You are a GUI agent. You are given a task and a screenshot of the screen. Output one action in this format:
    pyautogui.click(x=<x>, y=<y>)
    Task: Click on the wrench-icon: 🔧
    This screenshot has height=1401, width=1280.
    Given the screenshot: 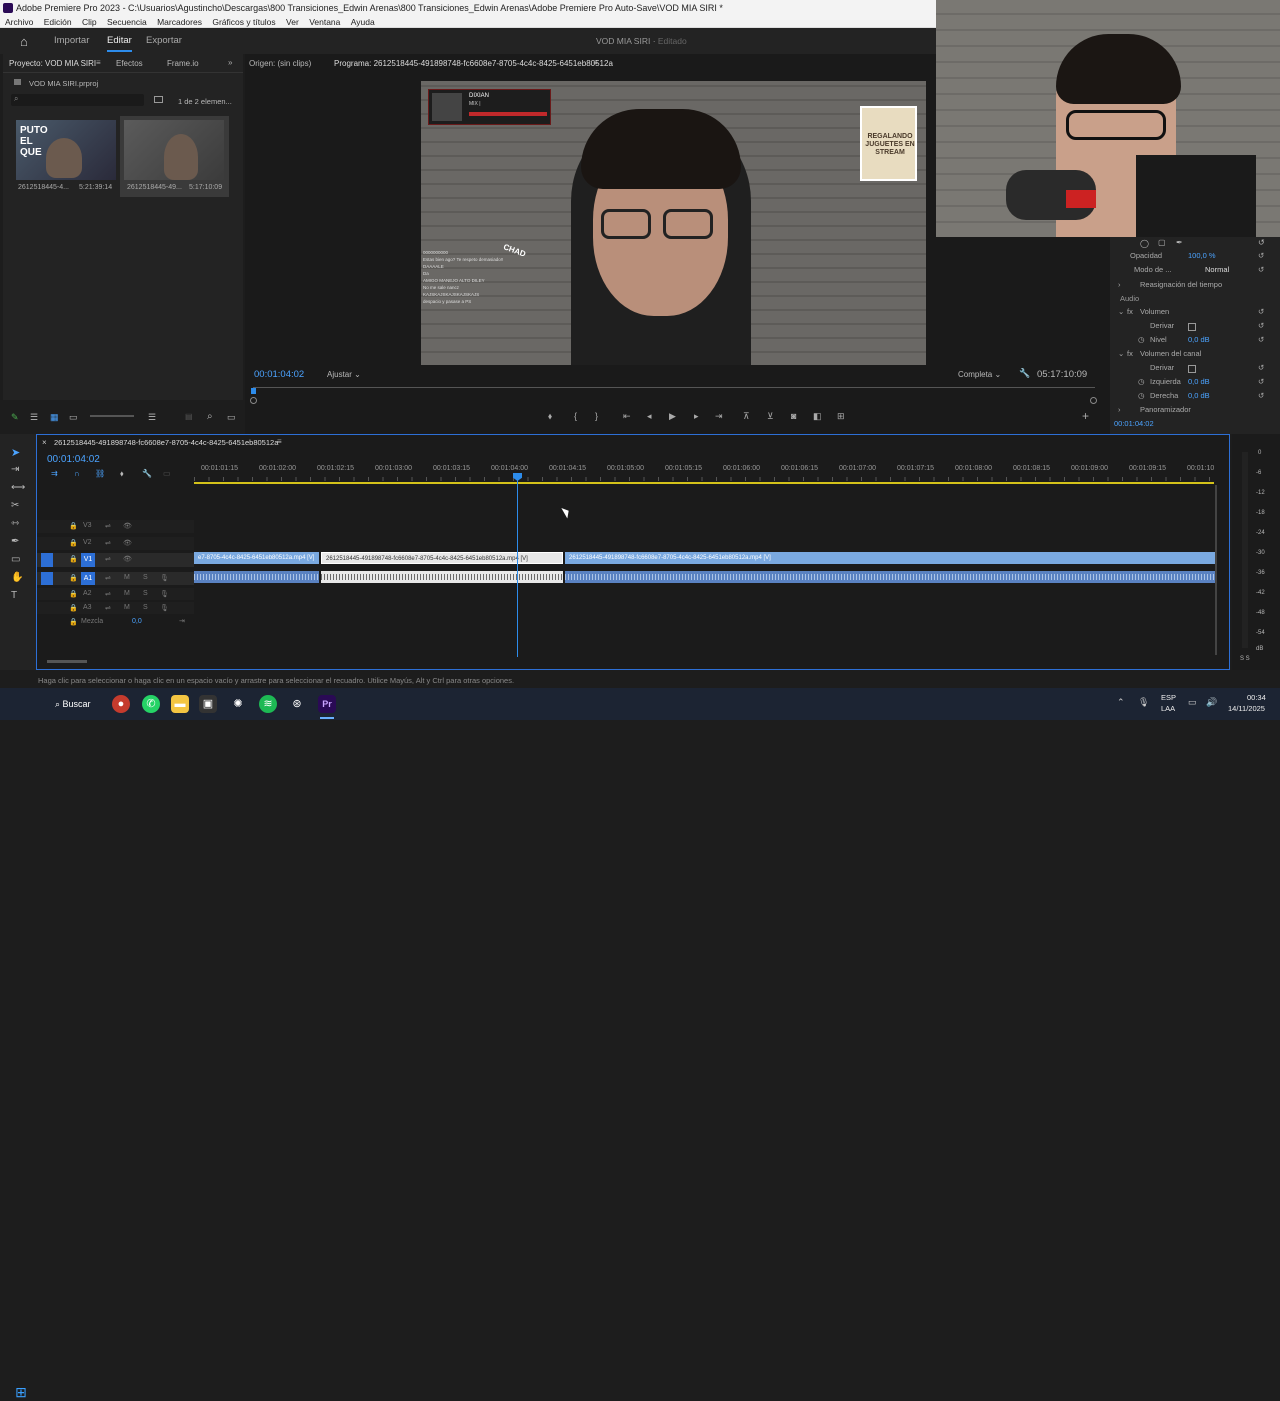 What is the action you would take?
    pyautogui.click(x=1024, y=373)
    